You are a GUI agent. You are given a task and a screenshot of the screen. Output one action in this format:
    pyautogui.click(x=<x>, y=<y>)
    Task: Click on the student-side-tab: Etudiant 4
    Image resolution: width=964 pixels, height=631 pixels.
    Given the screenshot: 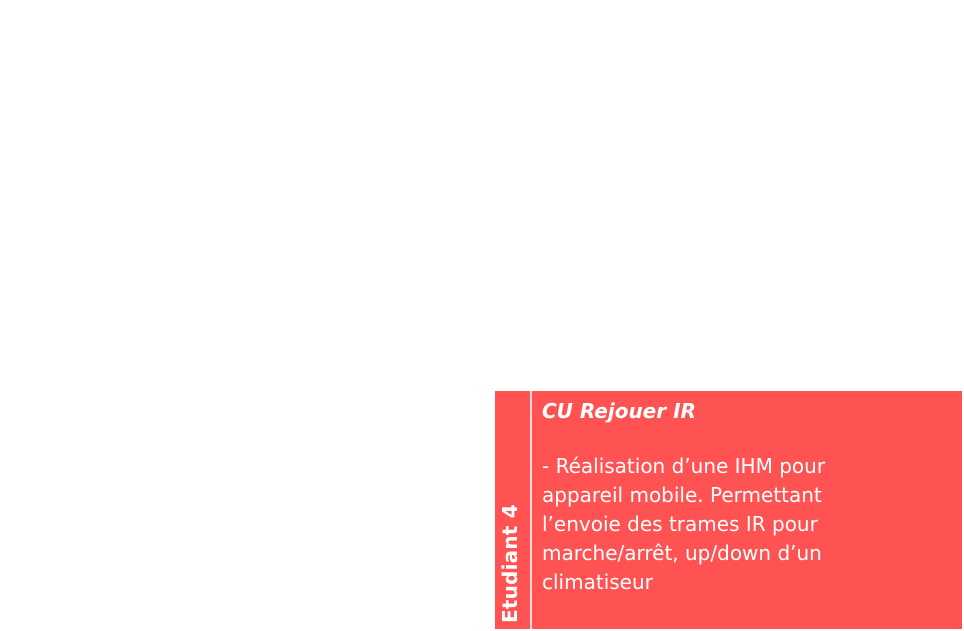 What is the action you would take?
    pyautogui.click(x=513, y=510)
    